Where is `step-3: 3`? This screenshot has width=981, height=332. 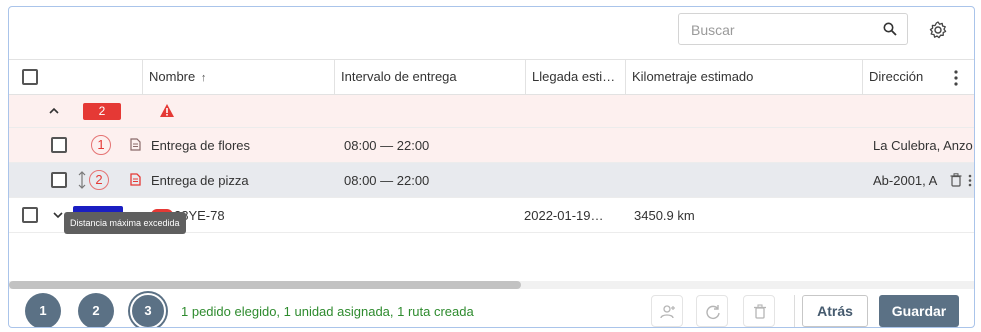 step-3: 3 is located at coordinates (148, 310).